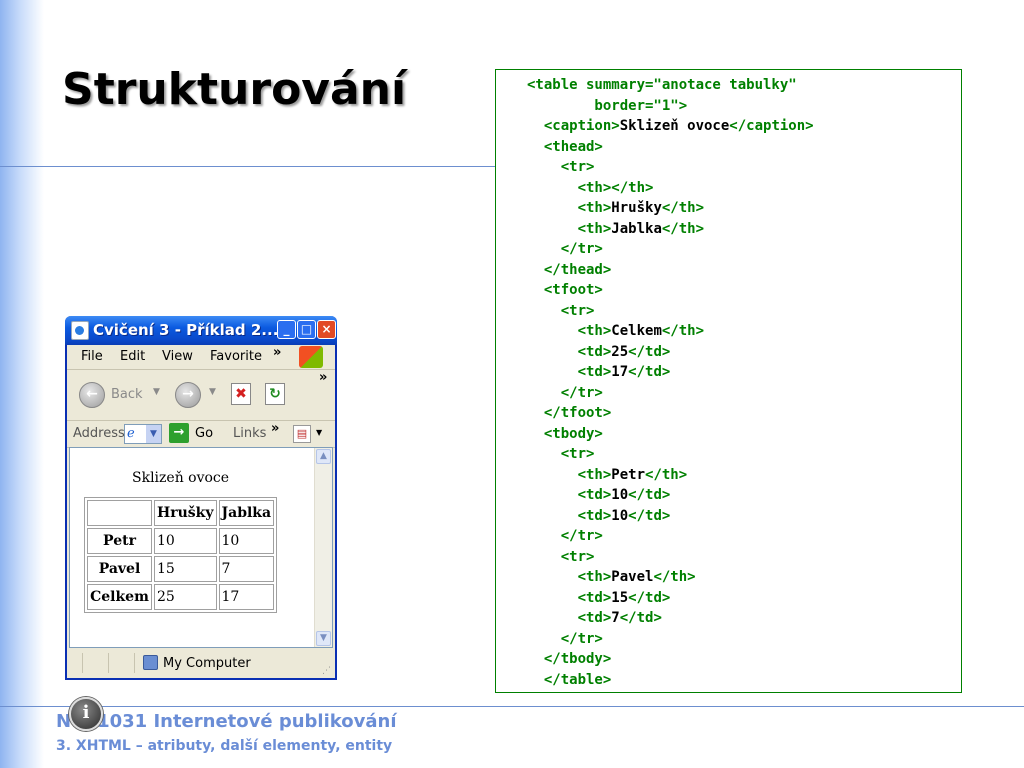 This screenshot has height=768, width=1024. I want to click on back-arrow-icon: ←, so click(92, 395).